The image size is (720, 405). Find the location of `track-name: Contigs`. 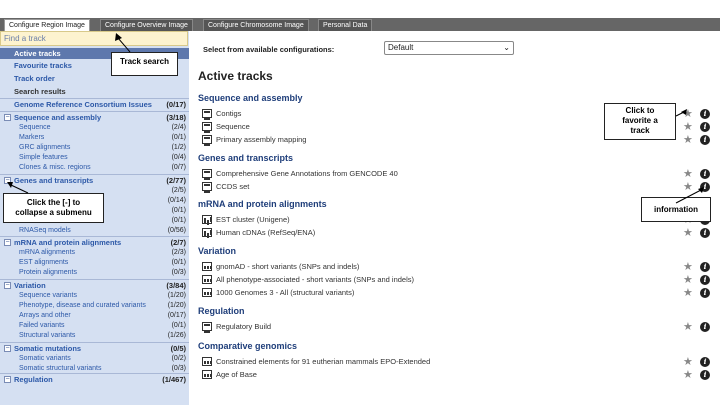

track-name: Contigs is located at coordinates (229, 113).